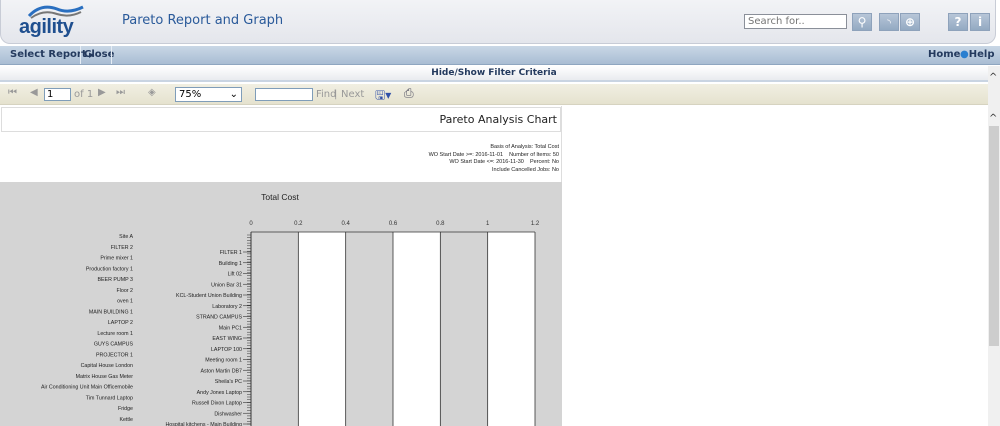 Image resolution: width=1000 pixels, height=426 pixels. I want to click on back-icon: ◈, so click(152, 92).